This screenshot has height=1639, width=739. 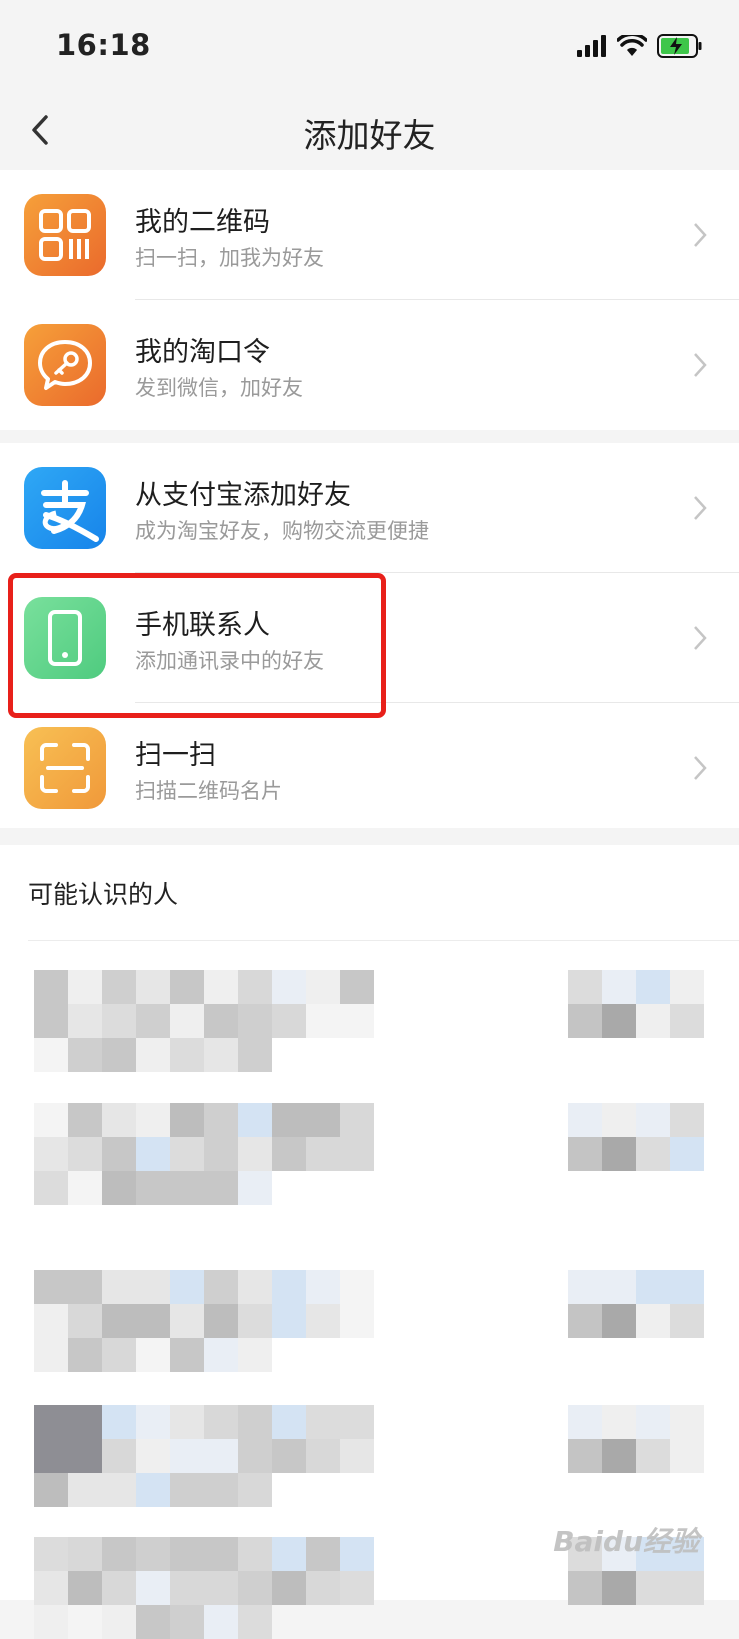 I want to click on item-subtitle: 发到微信，加好友, so click(x=219, y=388).